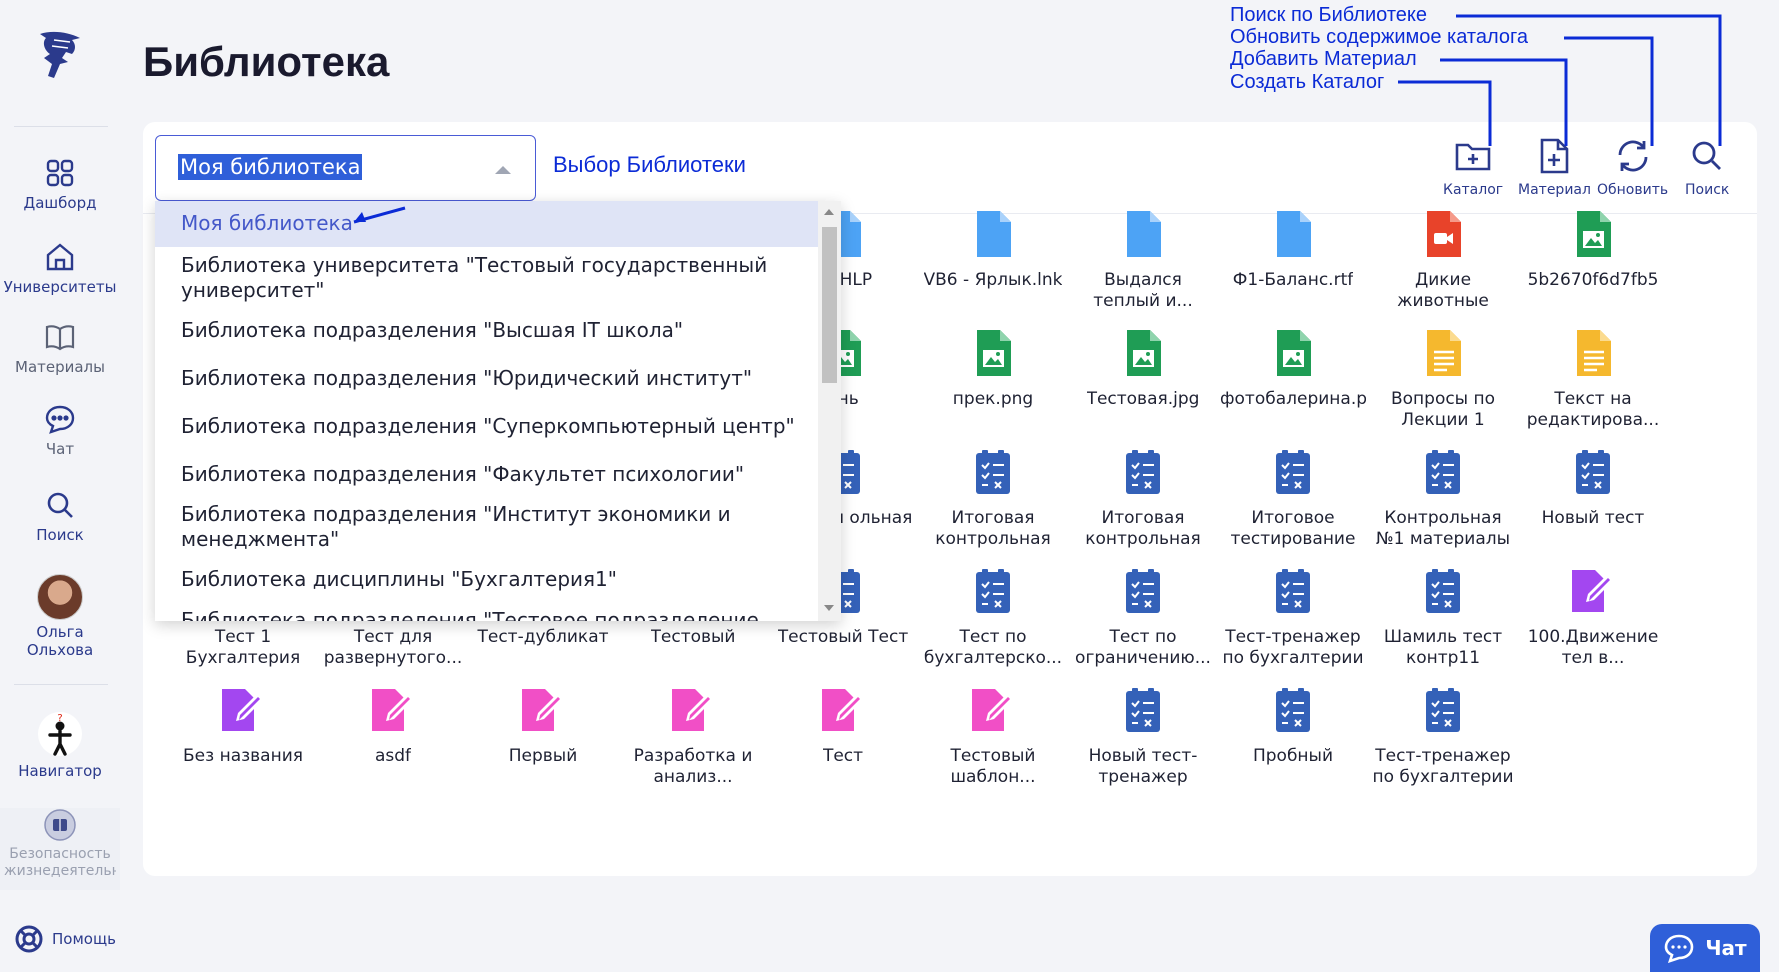 Image resolution: width=1779 pixels, height=972 pixels. Describe the element at coordinates (243, 647) in the screenshot. I see `file-label: Тест 1 Бухгалтерия` at that location.